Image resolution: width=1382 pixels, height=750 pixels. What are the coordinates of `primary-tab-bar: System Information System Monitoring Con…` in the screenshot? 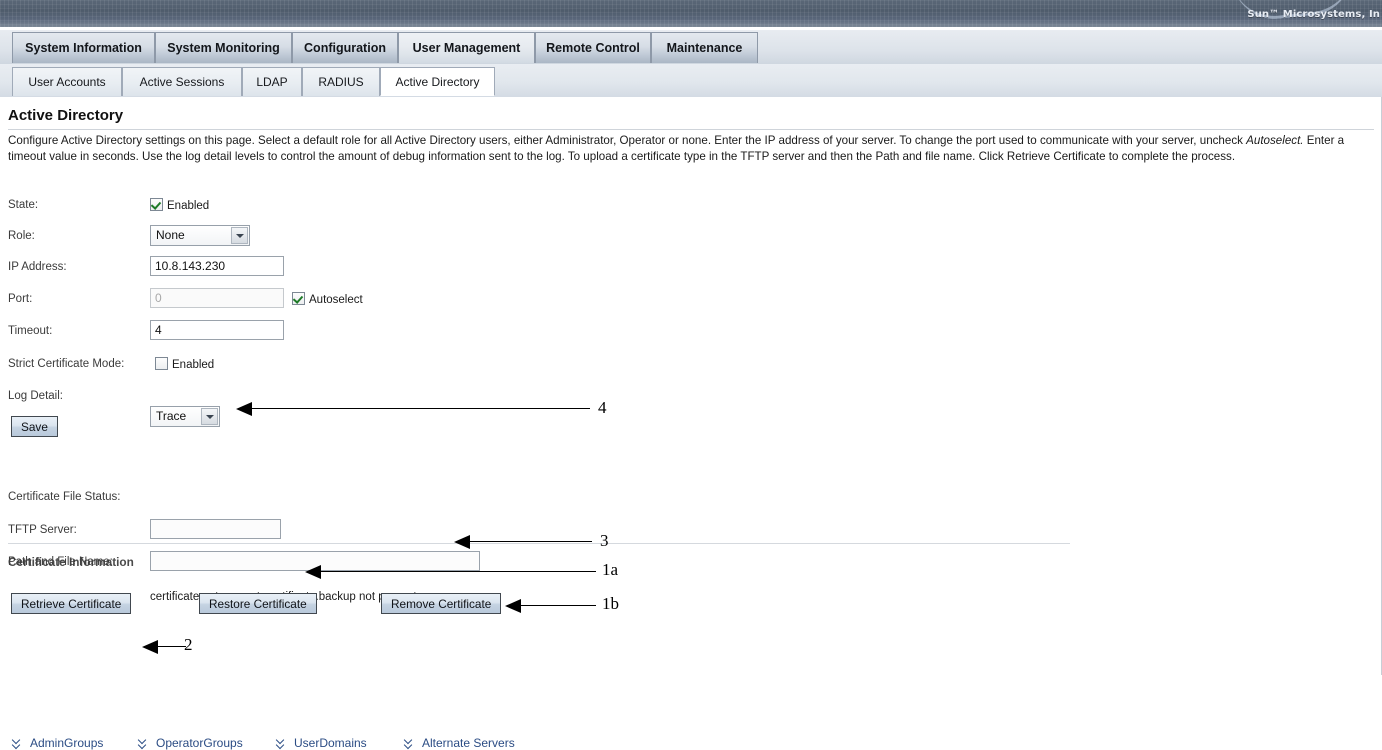 It's located at (691, 47).